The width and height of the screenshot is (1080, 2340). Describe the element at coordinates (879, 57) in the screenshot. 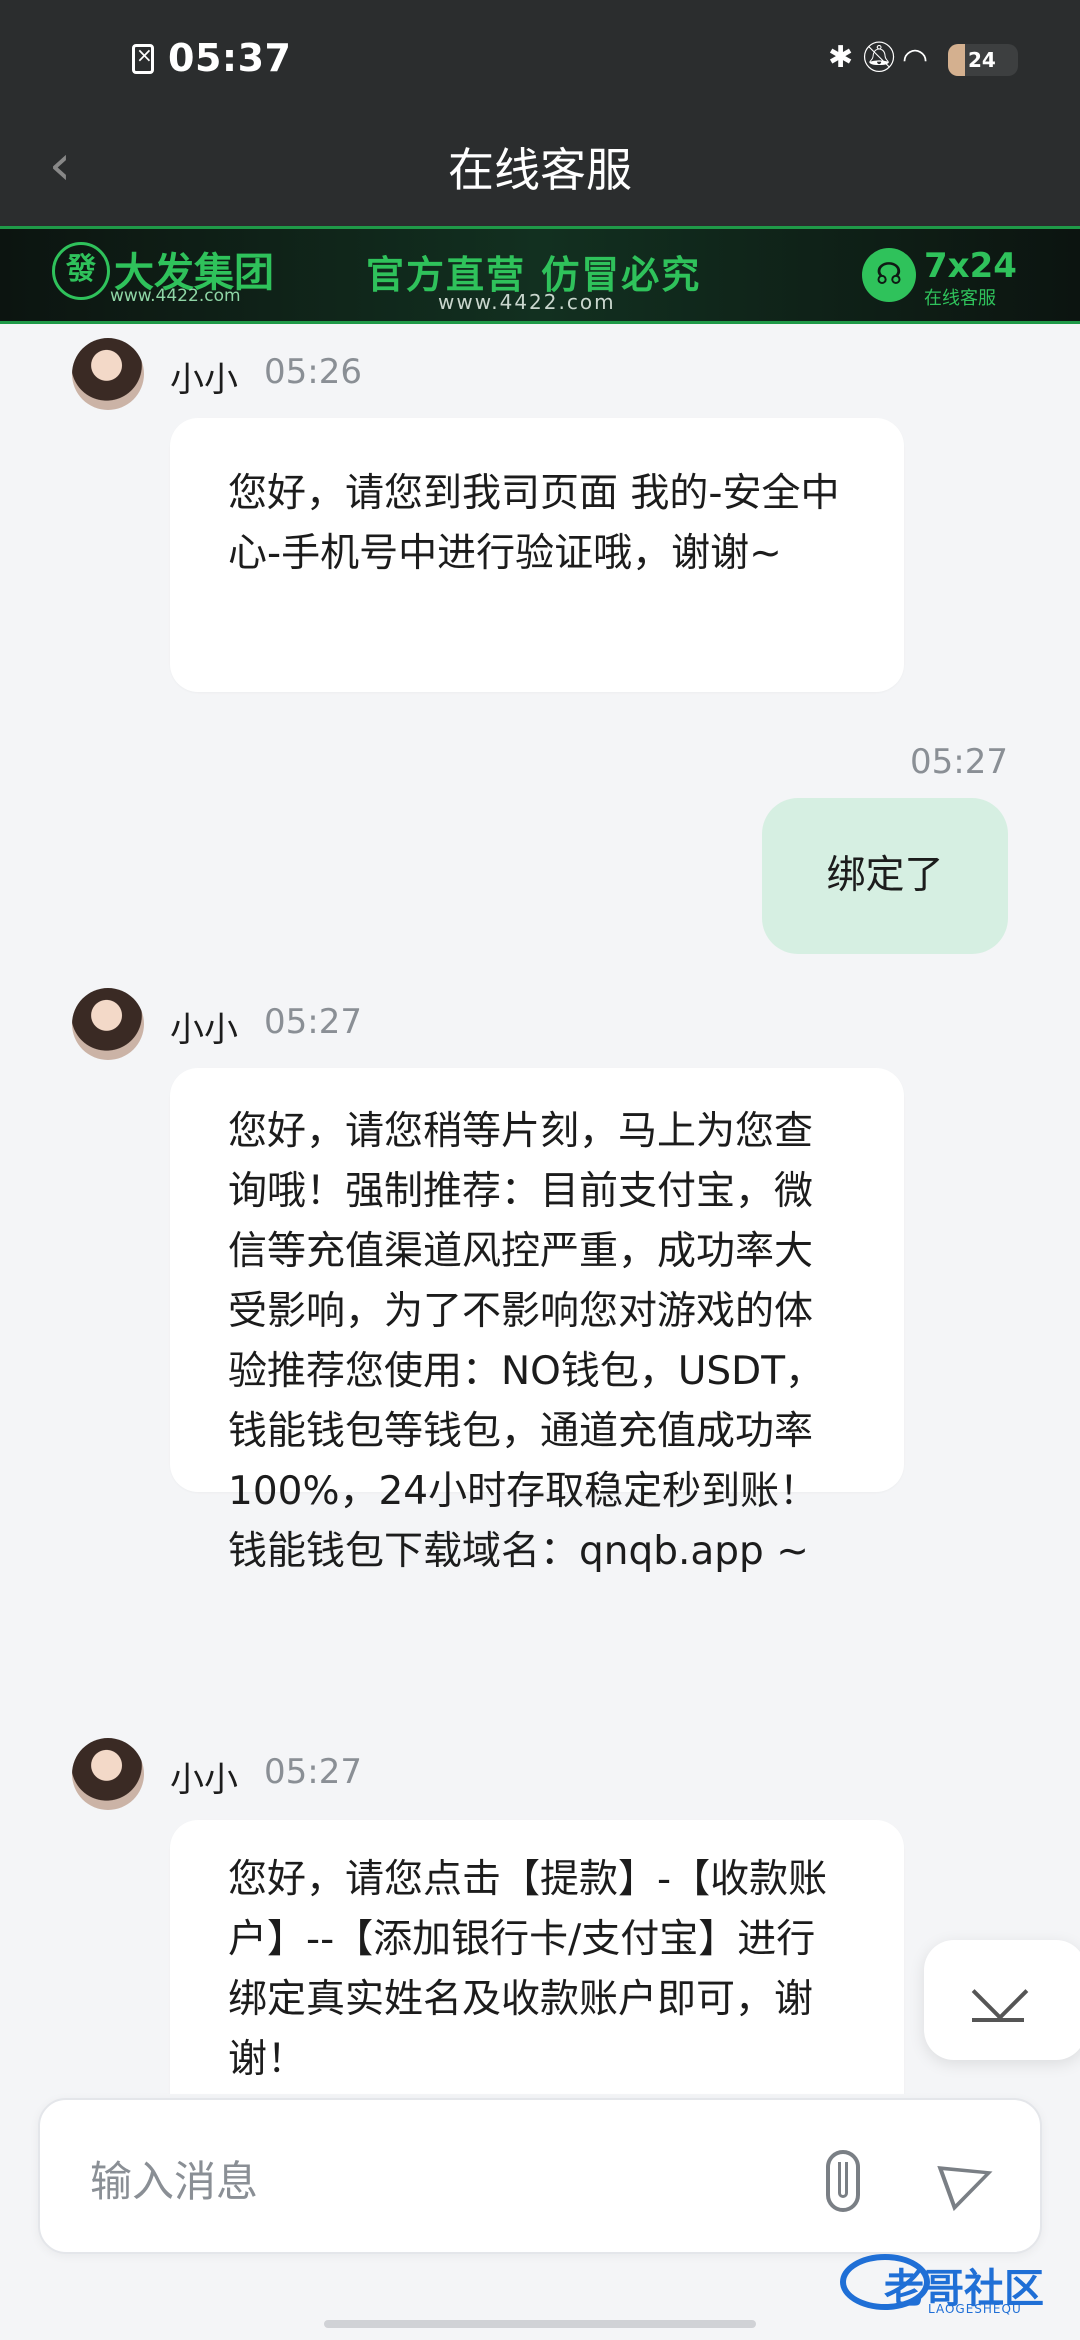

I see `bell-off-icon: 🔕︎` at that location.